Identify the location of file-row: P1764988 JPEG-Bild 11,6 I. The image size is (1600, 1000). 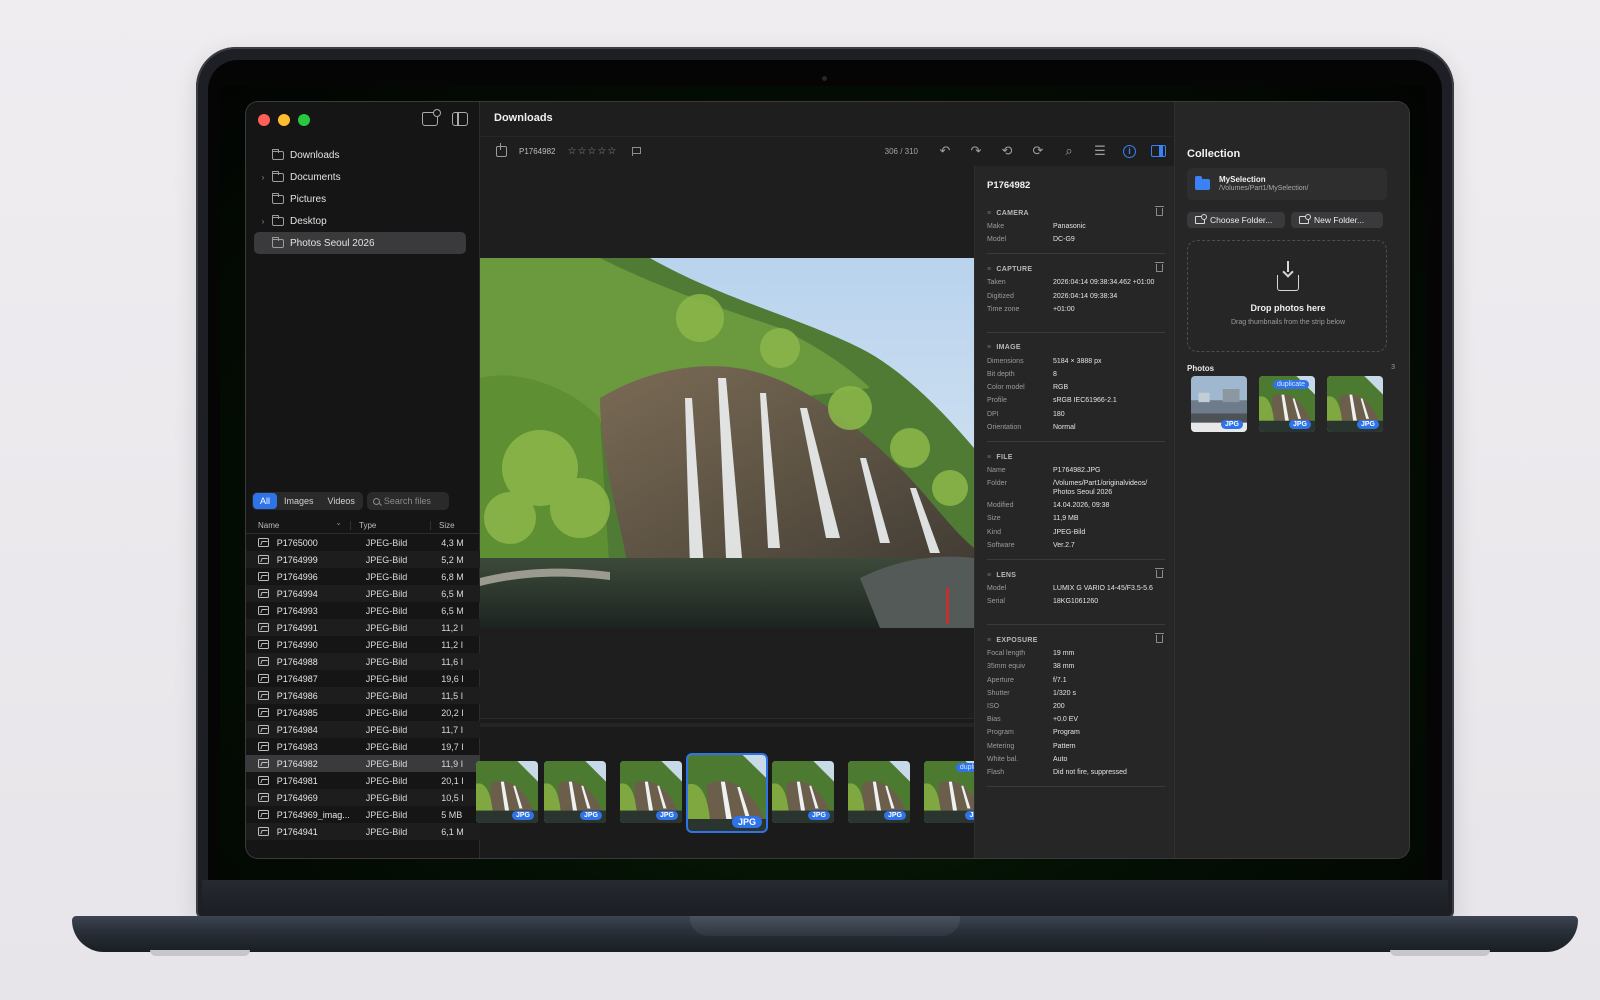
(363, 661).